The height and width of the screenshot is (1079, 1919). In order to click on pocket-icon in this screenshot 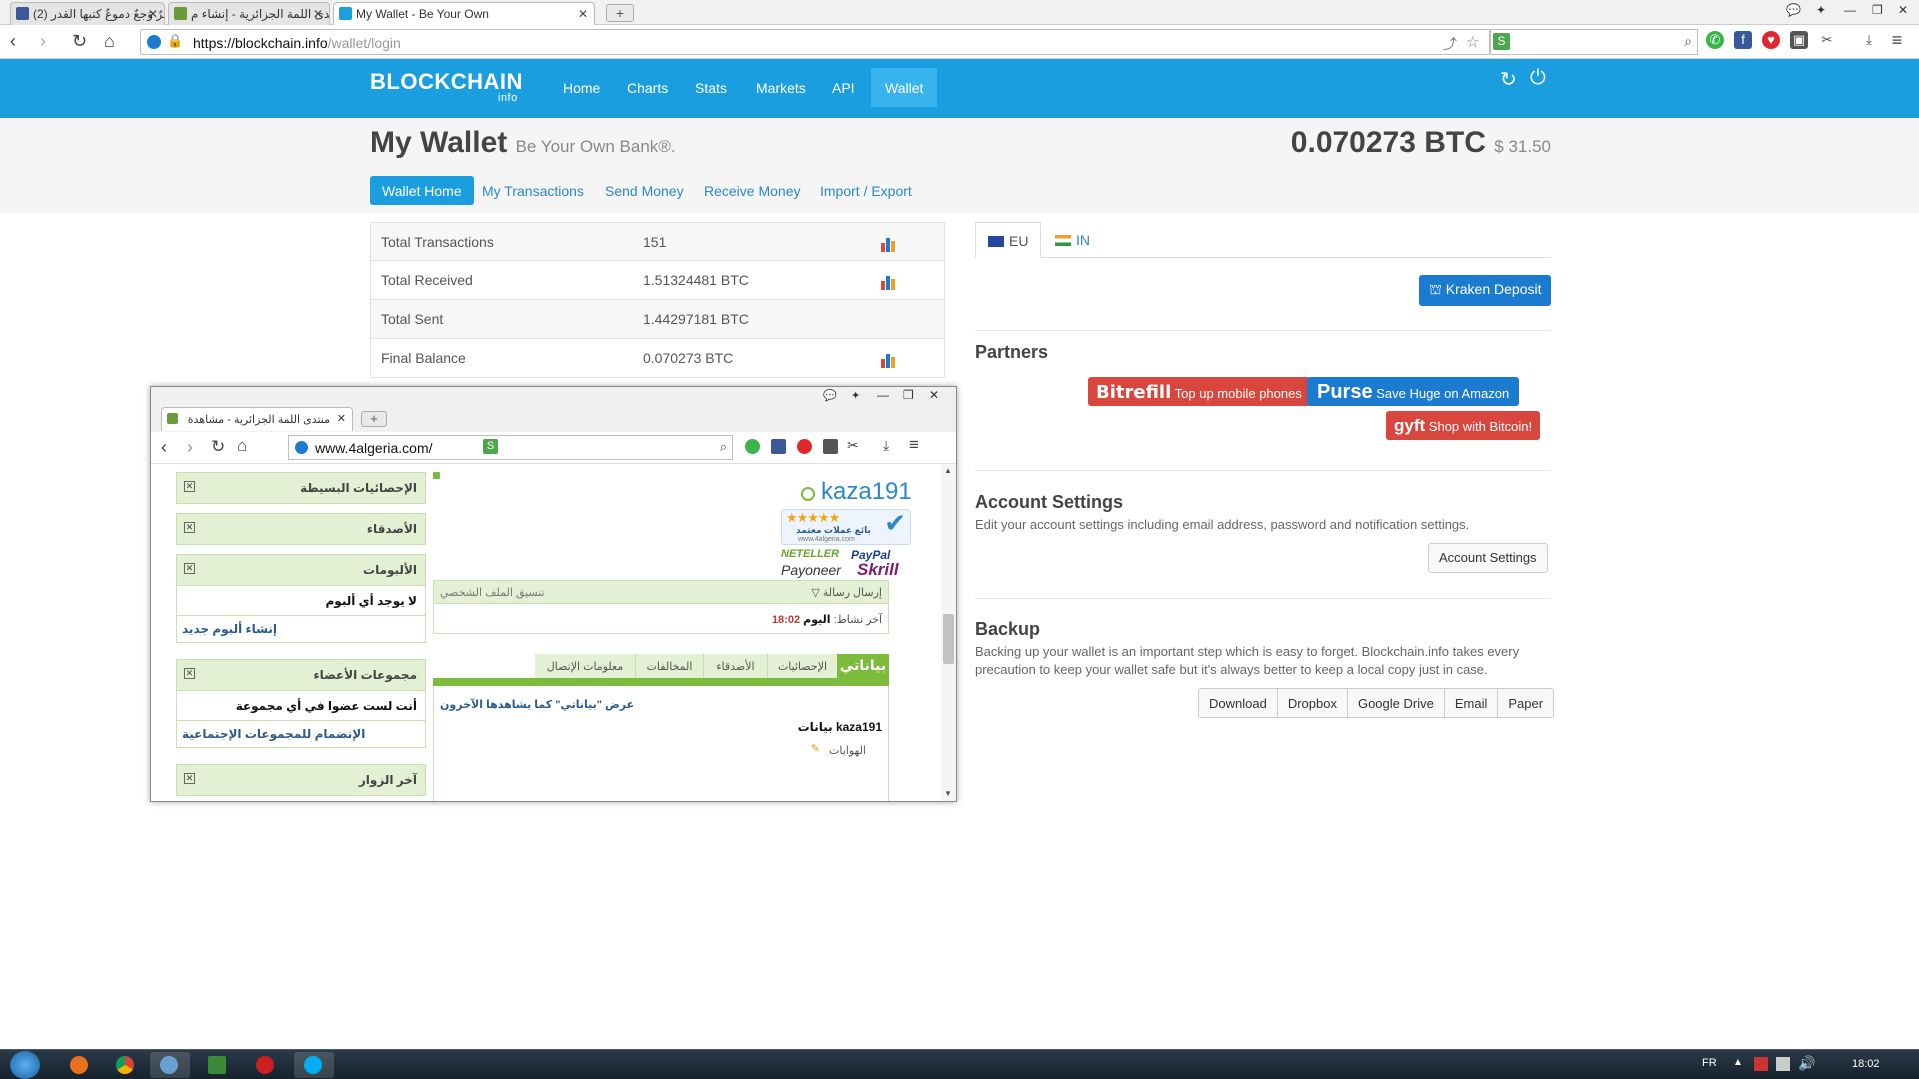, I will do `click(804, 446)`.